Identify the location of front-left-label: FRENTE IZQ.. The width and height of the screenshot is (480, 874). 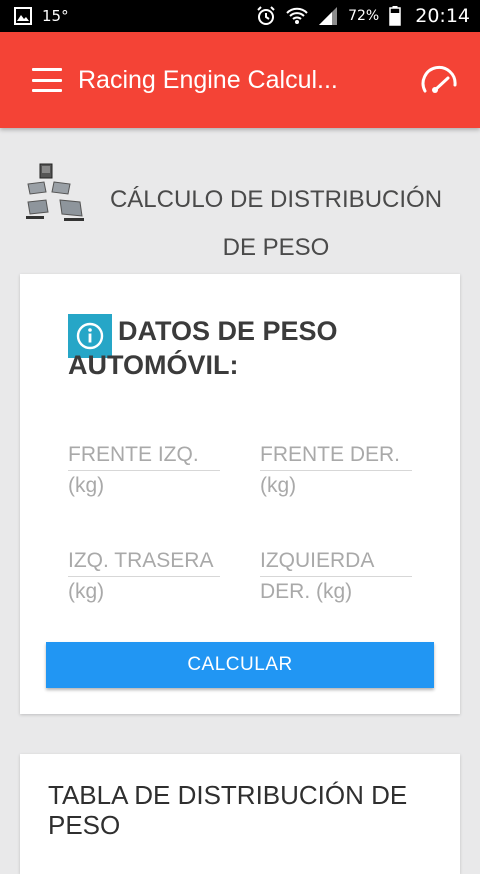
(144, 455).